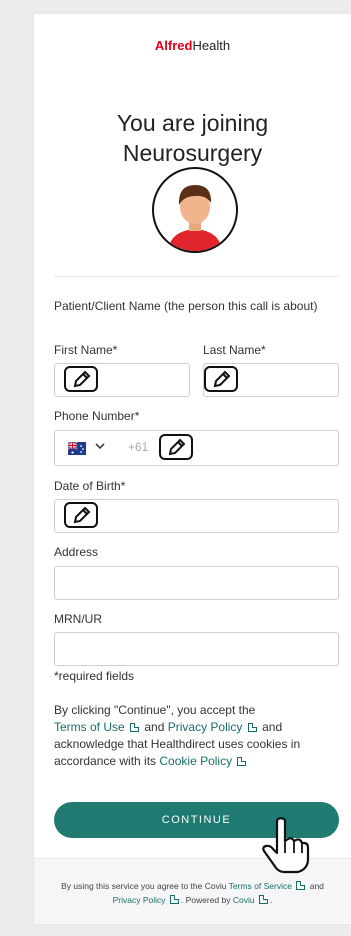 The width and height of the screenshot is (351, 936). What do you see at coordinates (138, 447) in the screenshot?
I see `phone-prefix: +61` at bounding box center [138, 447].